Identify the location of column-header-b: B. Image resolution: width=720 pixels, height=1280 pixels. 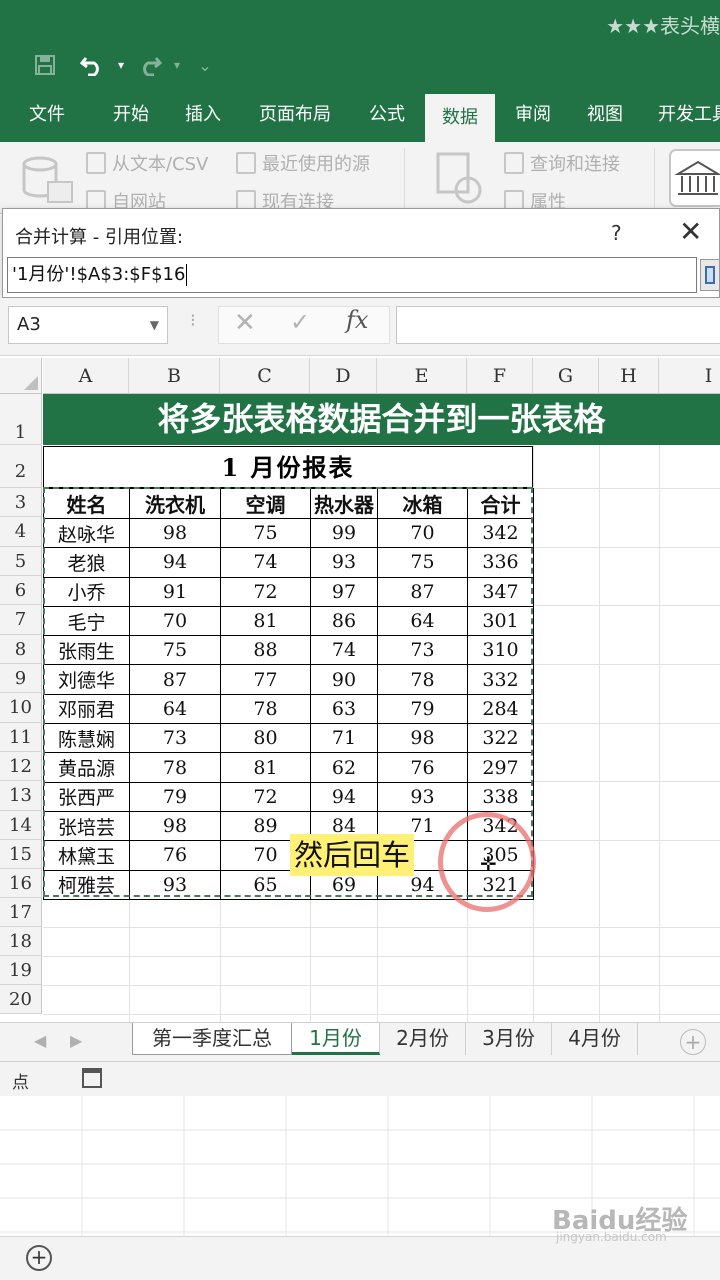
(174, 376).